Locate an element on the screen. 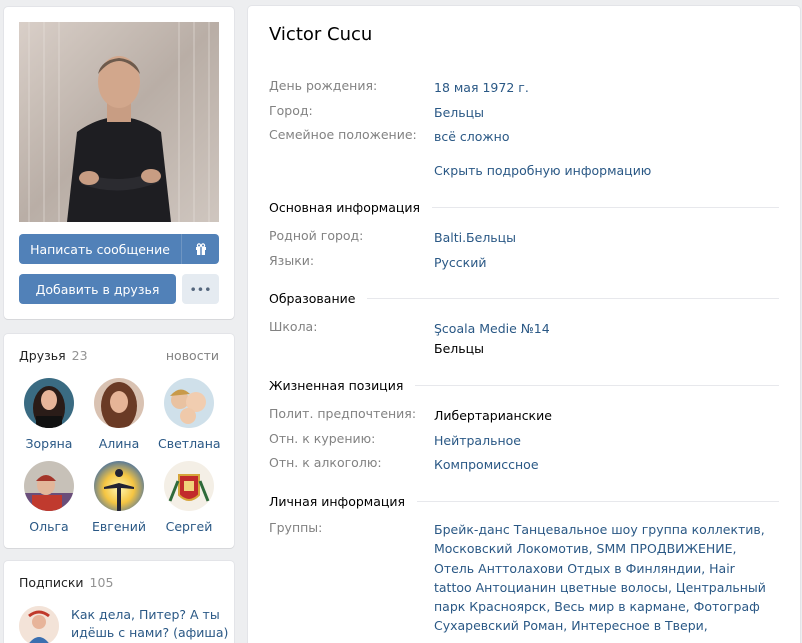 The image size is (802, 643). friend-name: Евгений is located at coordinates (119, 526).